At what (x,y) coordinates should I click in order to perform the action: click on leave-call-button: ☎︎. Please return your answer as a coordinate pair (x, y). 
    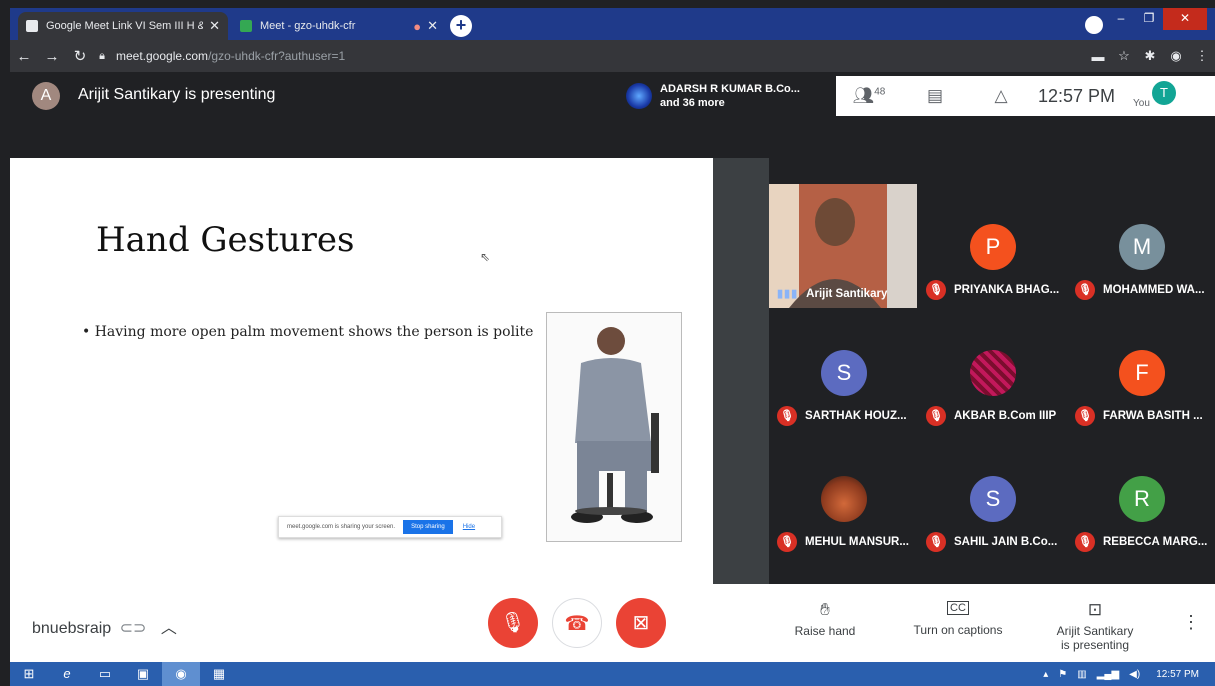
    Looking at the image, I should click on (577, 623).